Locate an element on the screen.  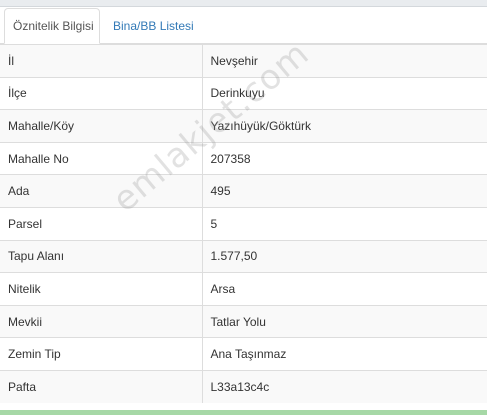
table-row: İl Nevşehir is located at coordinates (243, 61).